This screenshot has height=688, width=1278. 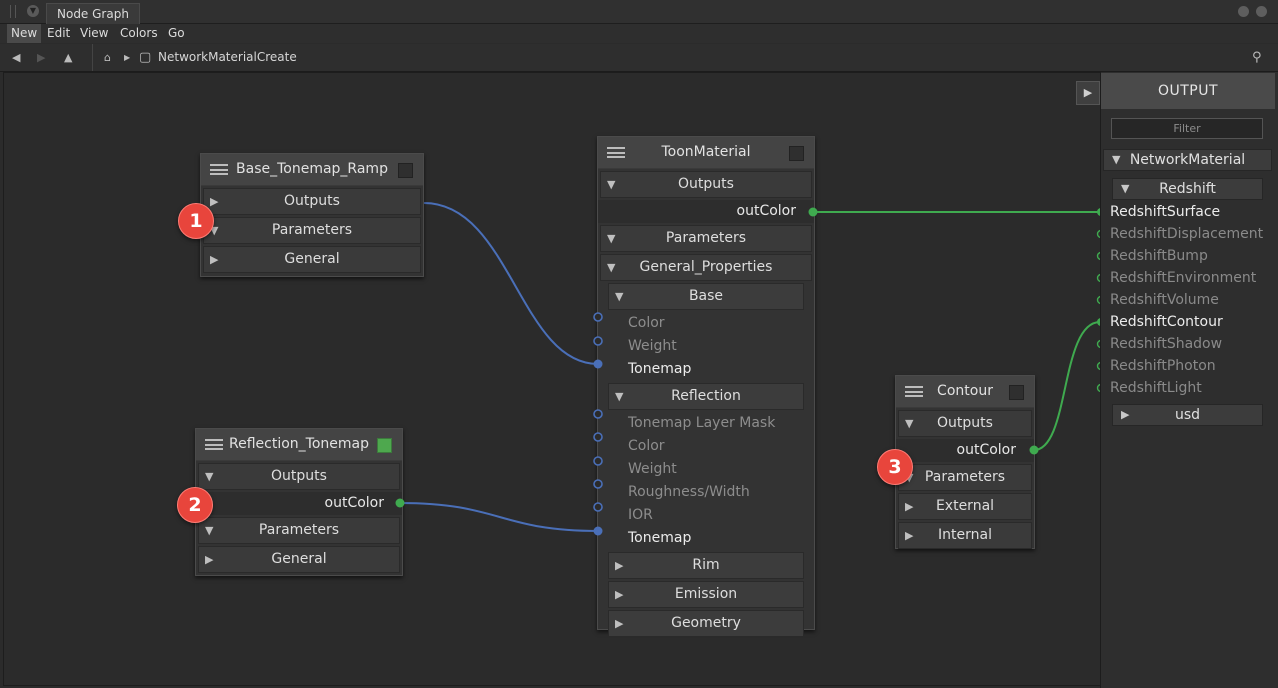 I want to click on section-external: ▶ External, so click(x=965, y=506).